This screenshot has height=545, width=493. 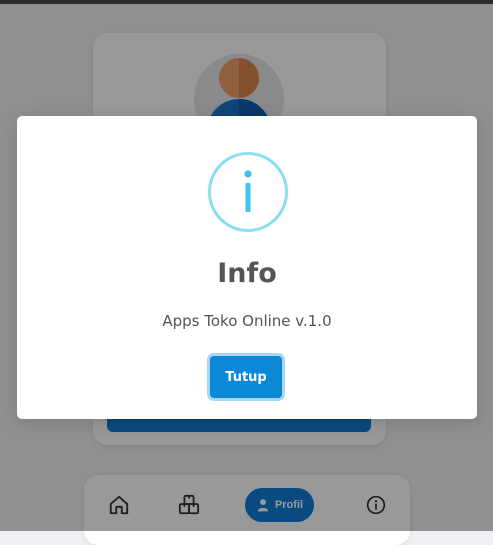 I want to click on dialog-title: Info, so click(x=247, y=273).